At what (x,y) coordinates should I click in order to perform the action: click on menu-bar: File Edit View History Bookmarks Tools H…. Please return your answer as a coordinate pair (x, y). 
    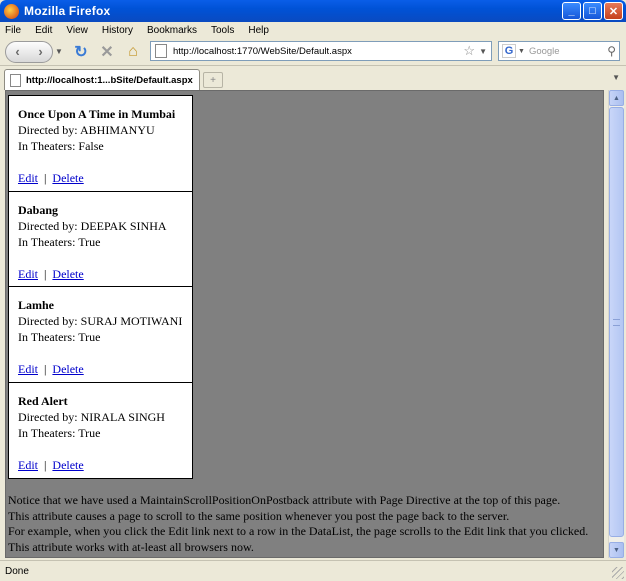
    Looking at the image, I should click on (313, 30).